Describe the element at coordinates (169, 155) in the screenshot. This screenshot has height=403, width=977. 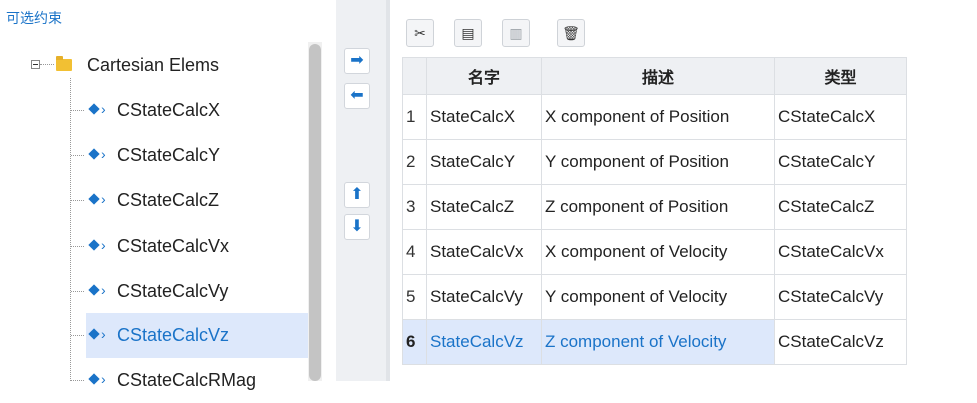
I see `tree-item-label: CStateCalcY` at that location.